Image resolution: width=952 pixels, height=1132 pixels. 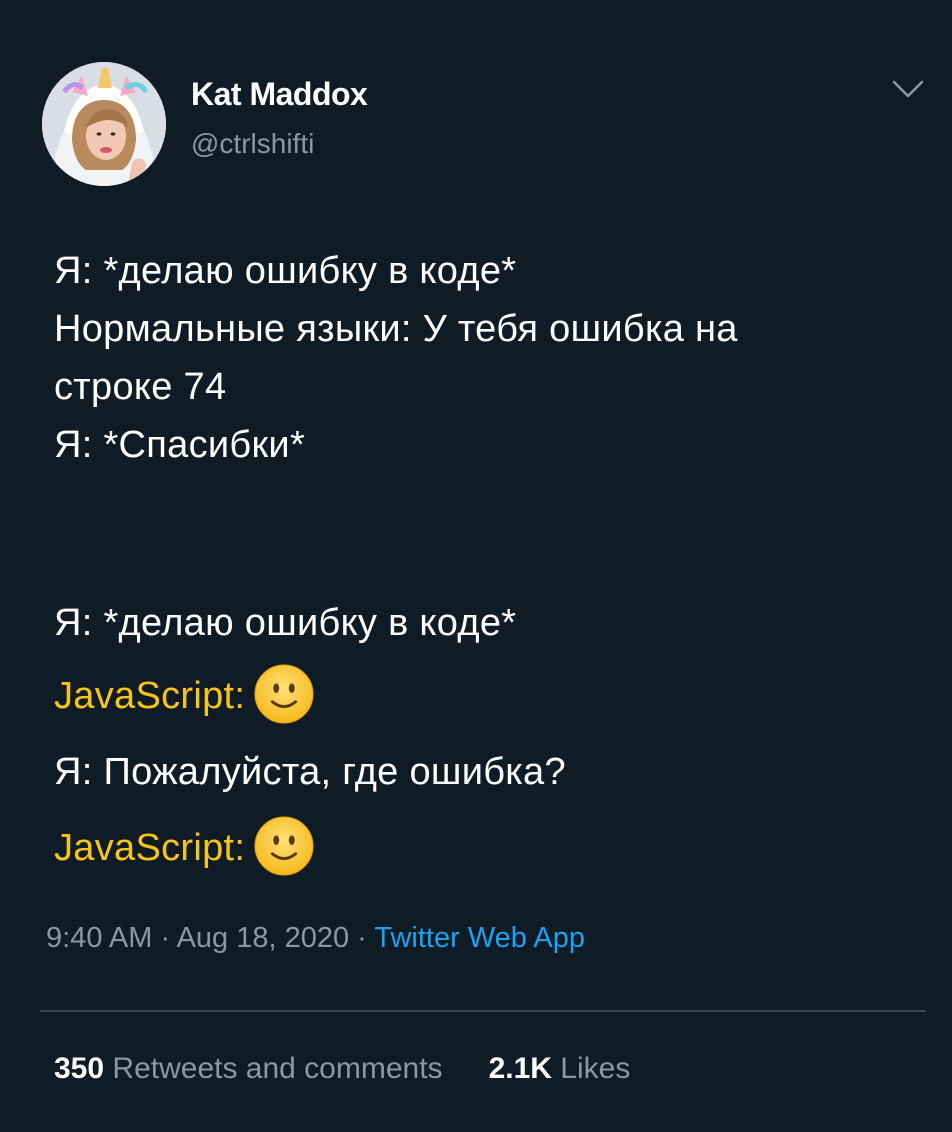 I want to click on tweet-metadata: 9:40 AM · Aug 18, 2020 · Twitter Web App, so click(x=315, y=938).